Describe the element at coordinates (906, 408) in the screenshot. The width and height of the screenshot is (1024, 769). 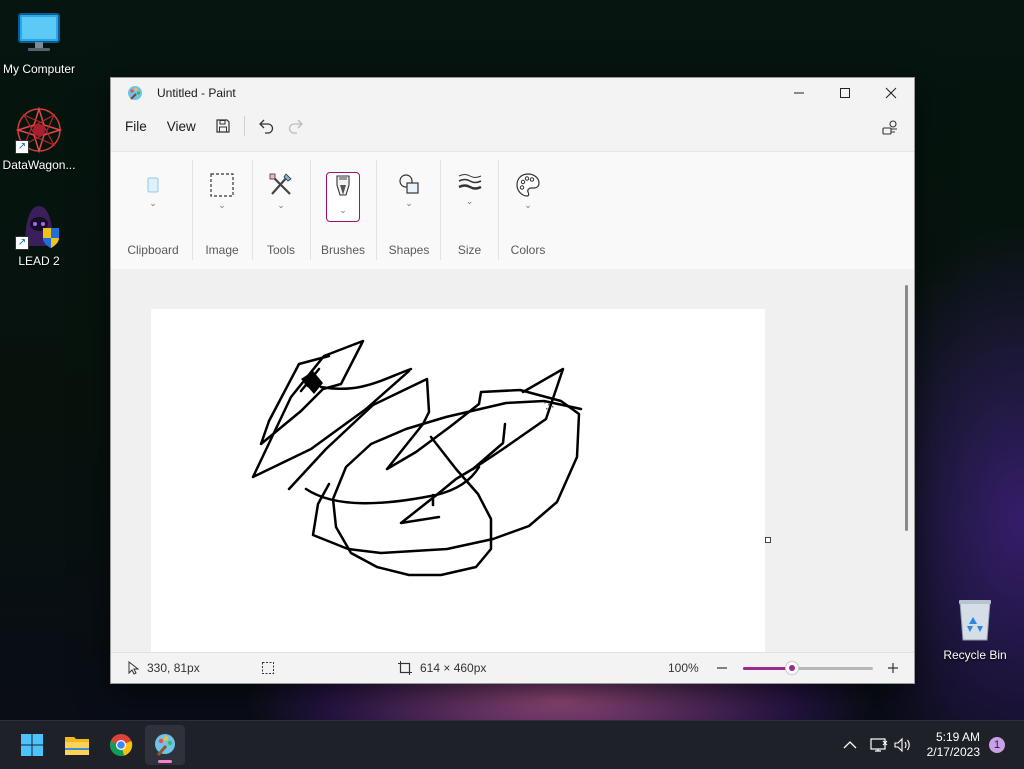
I see `vertical-scrollbar` at that location.